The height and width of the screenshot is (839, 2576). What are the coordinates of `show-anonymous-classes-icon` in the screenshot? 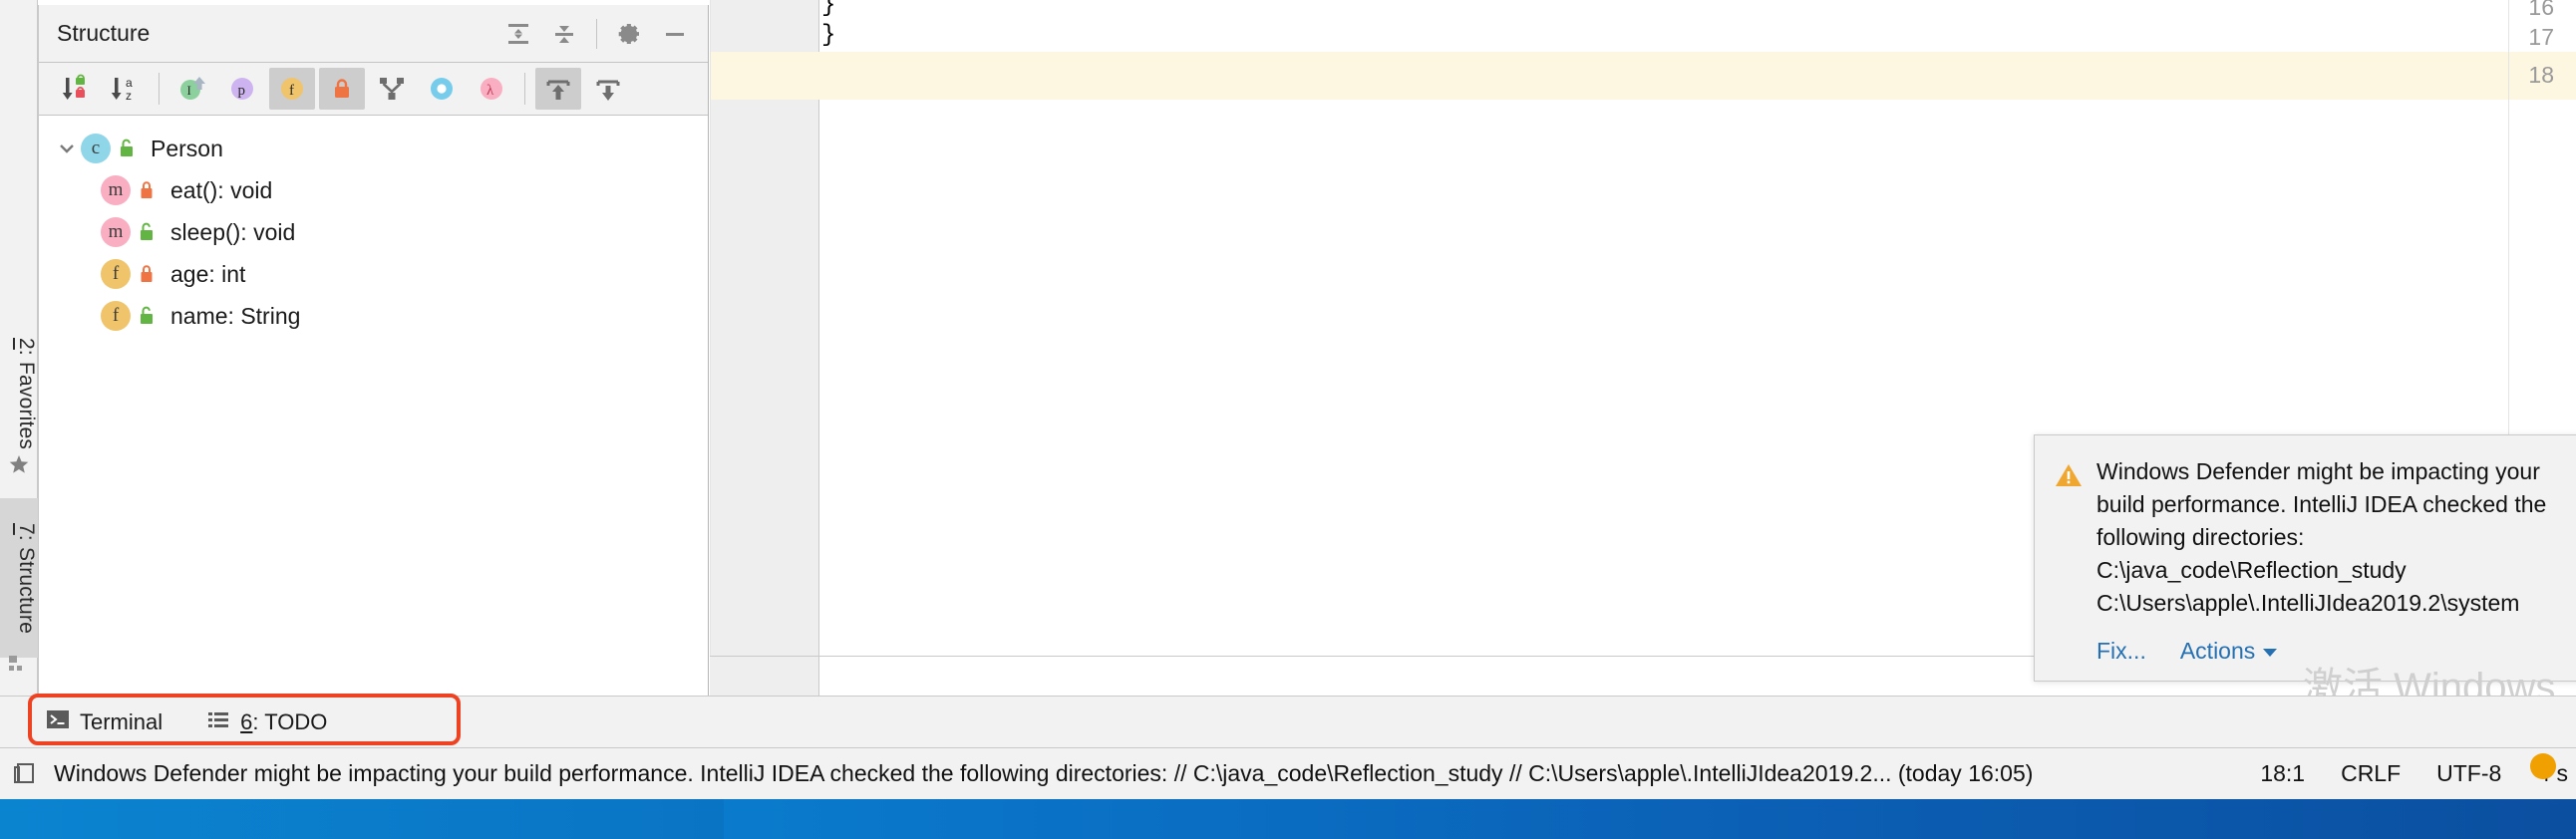 It's located at (442, 89).